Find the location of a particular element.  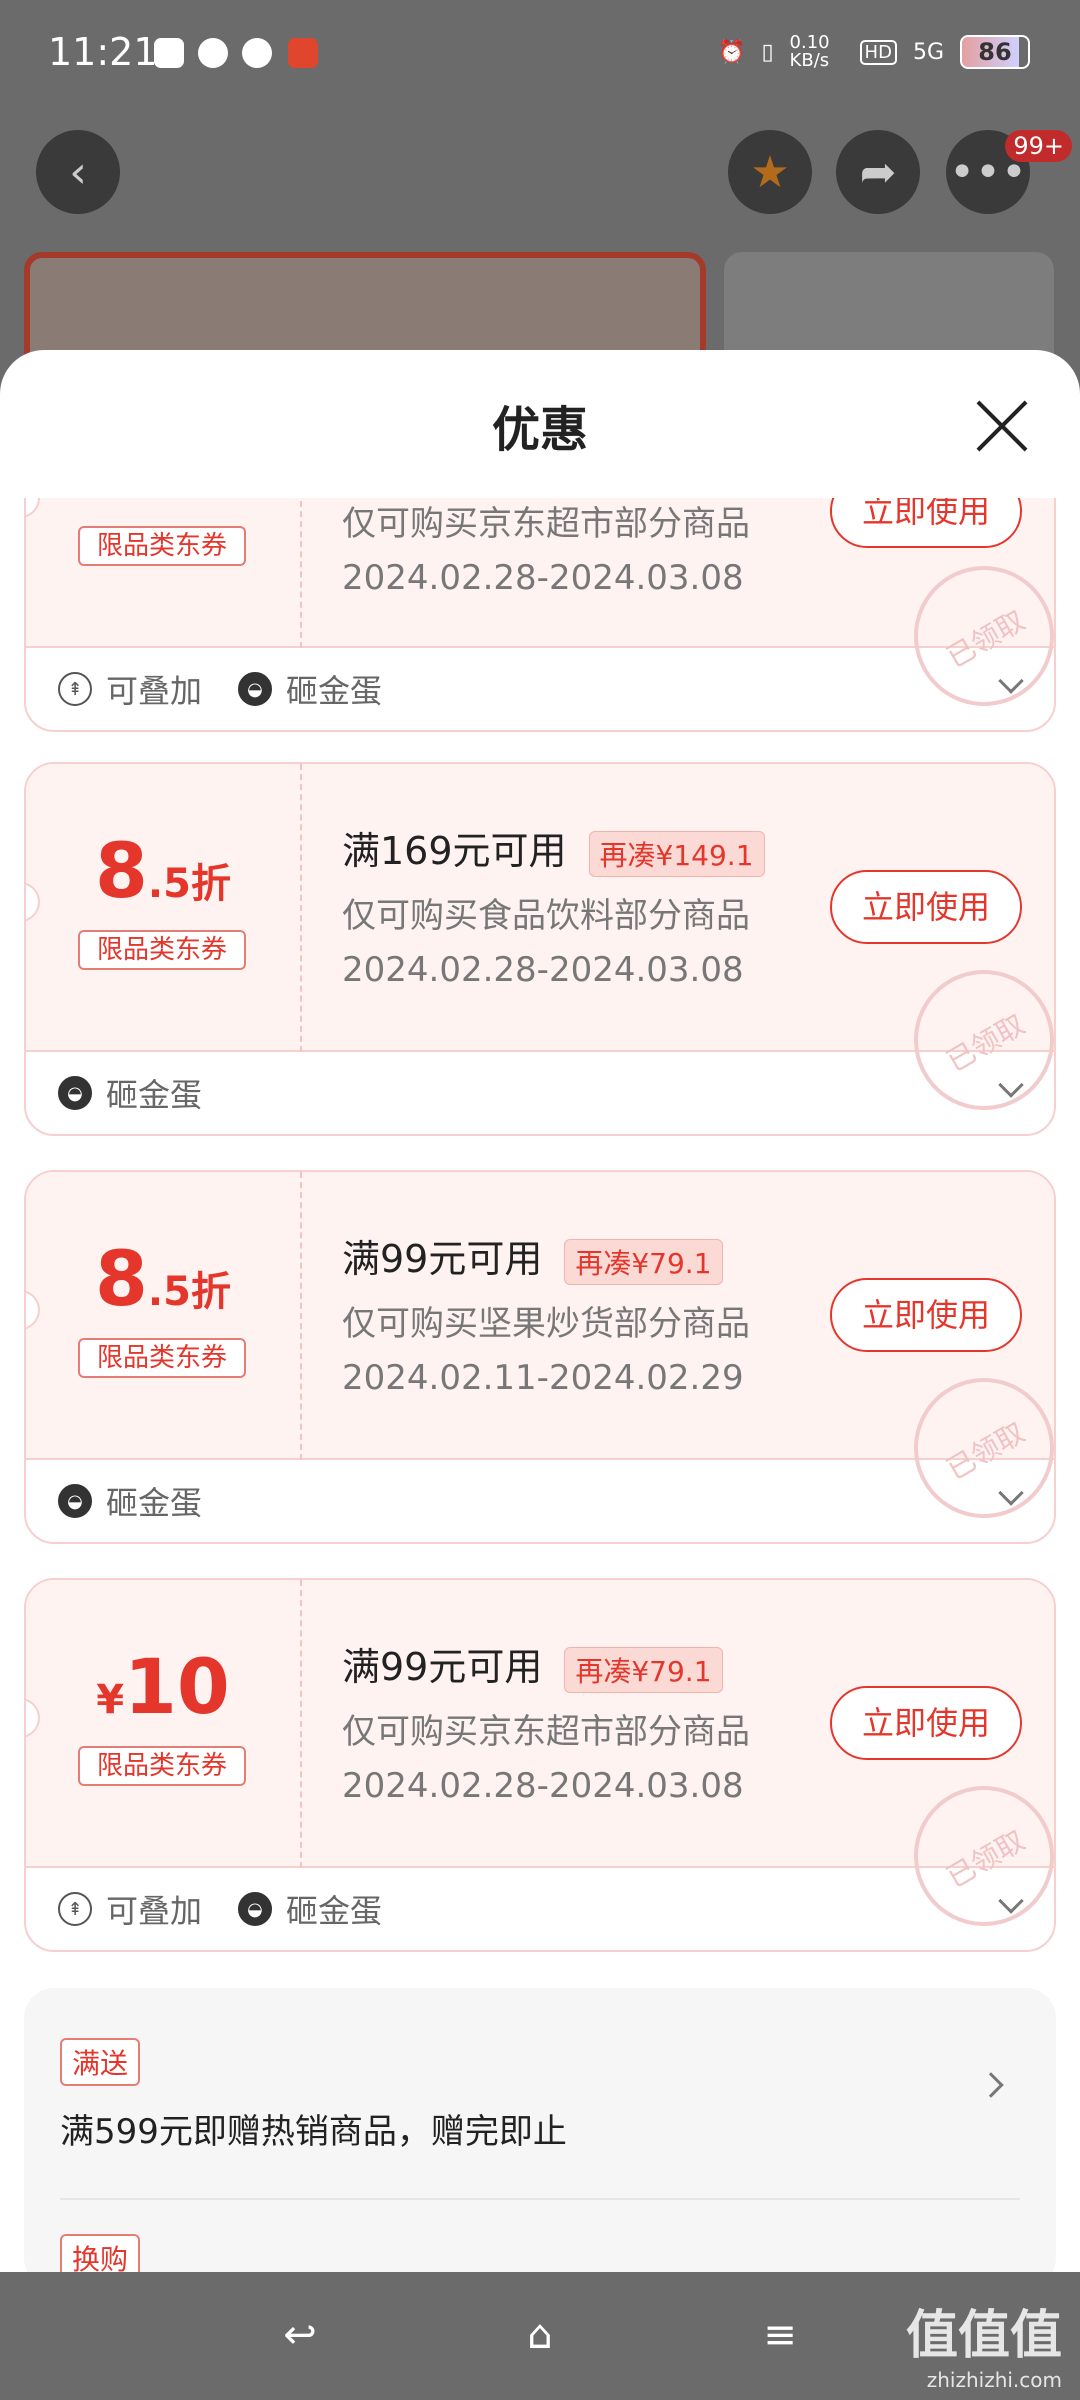

home-nav-button: ⌂ is located at coordinates (540, 2336).